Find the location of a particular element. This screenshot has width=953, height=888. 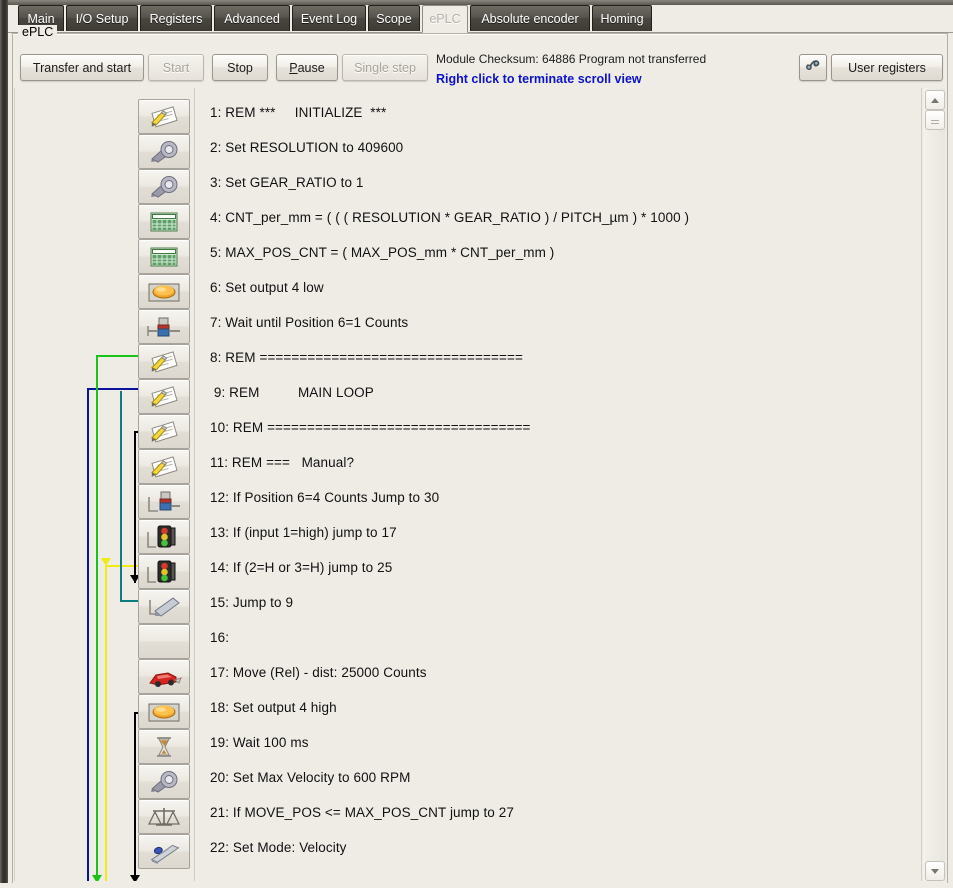

tab-label: Registers is located at coordinates (176, 18).